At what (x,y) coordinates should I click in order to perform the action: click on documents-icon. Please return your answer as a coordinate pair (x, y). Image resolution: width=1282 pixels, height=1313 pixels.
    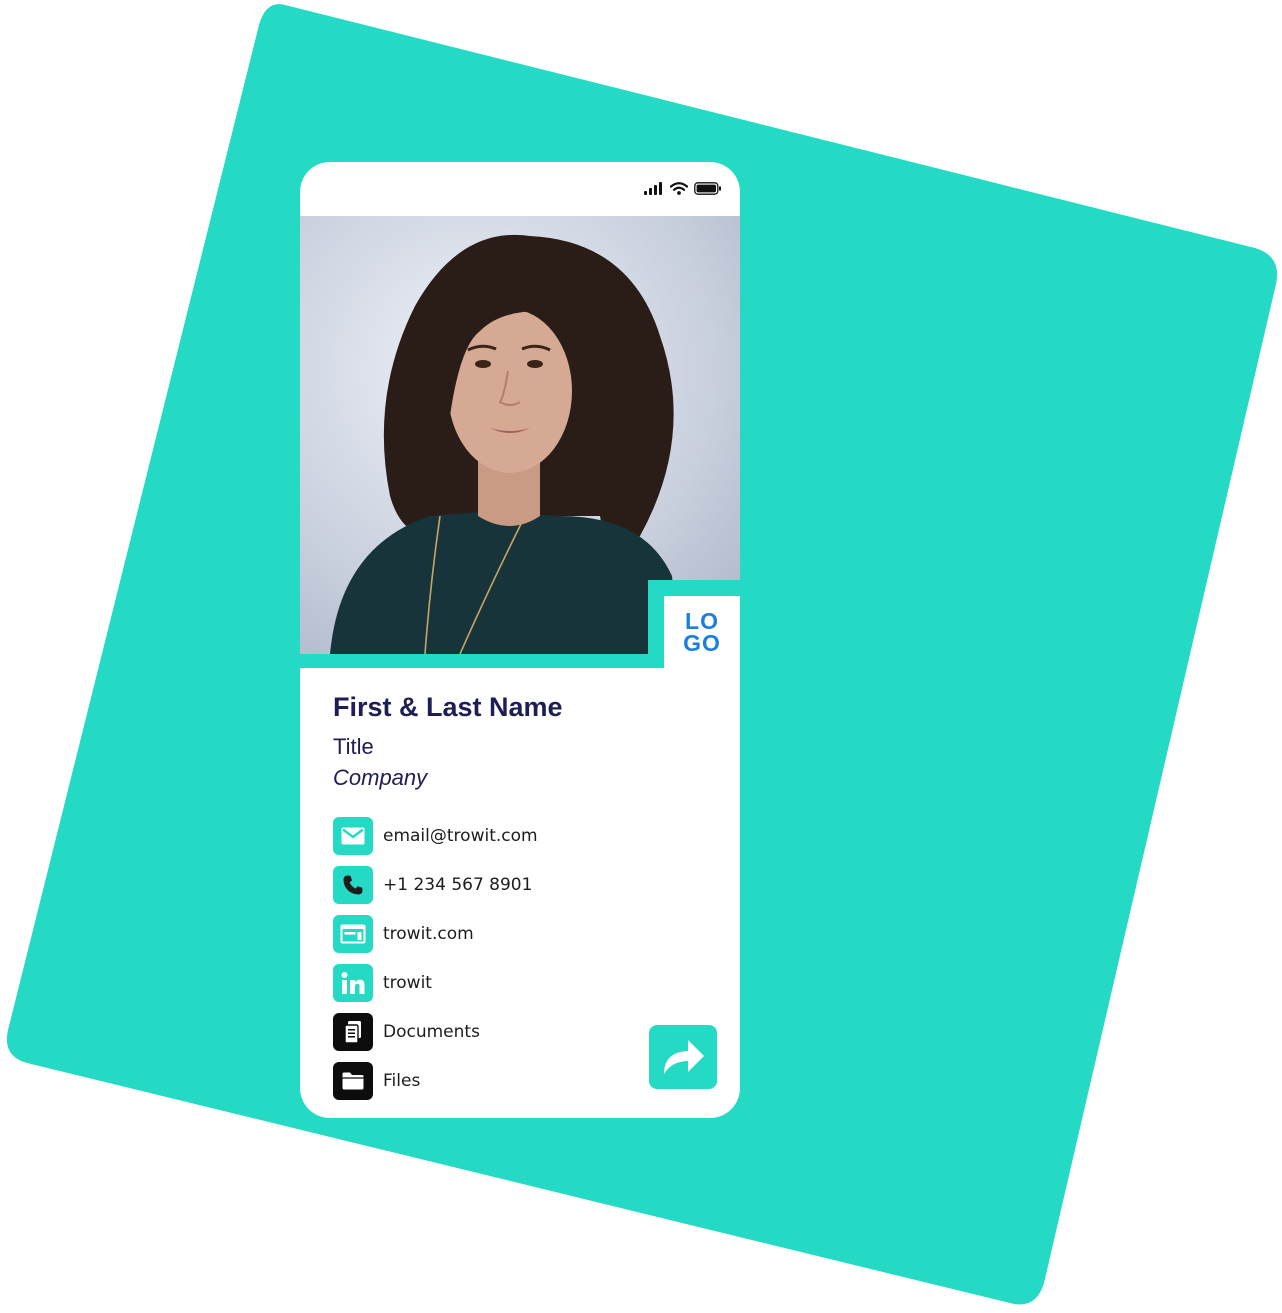
    Looking at the image, I should click on (353, 1032).